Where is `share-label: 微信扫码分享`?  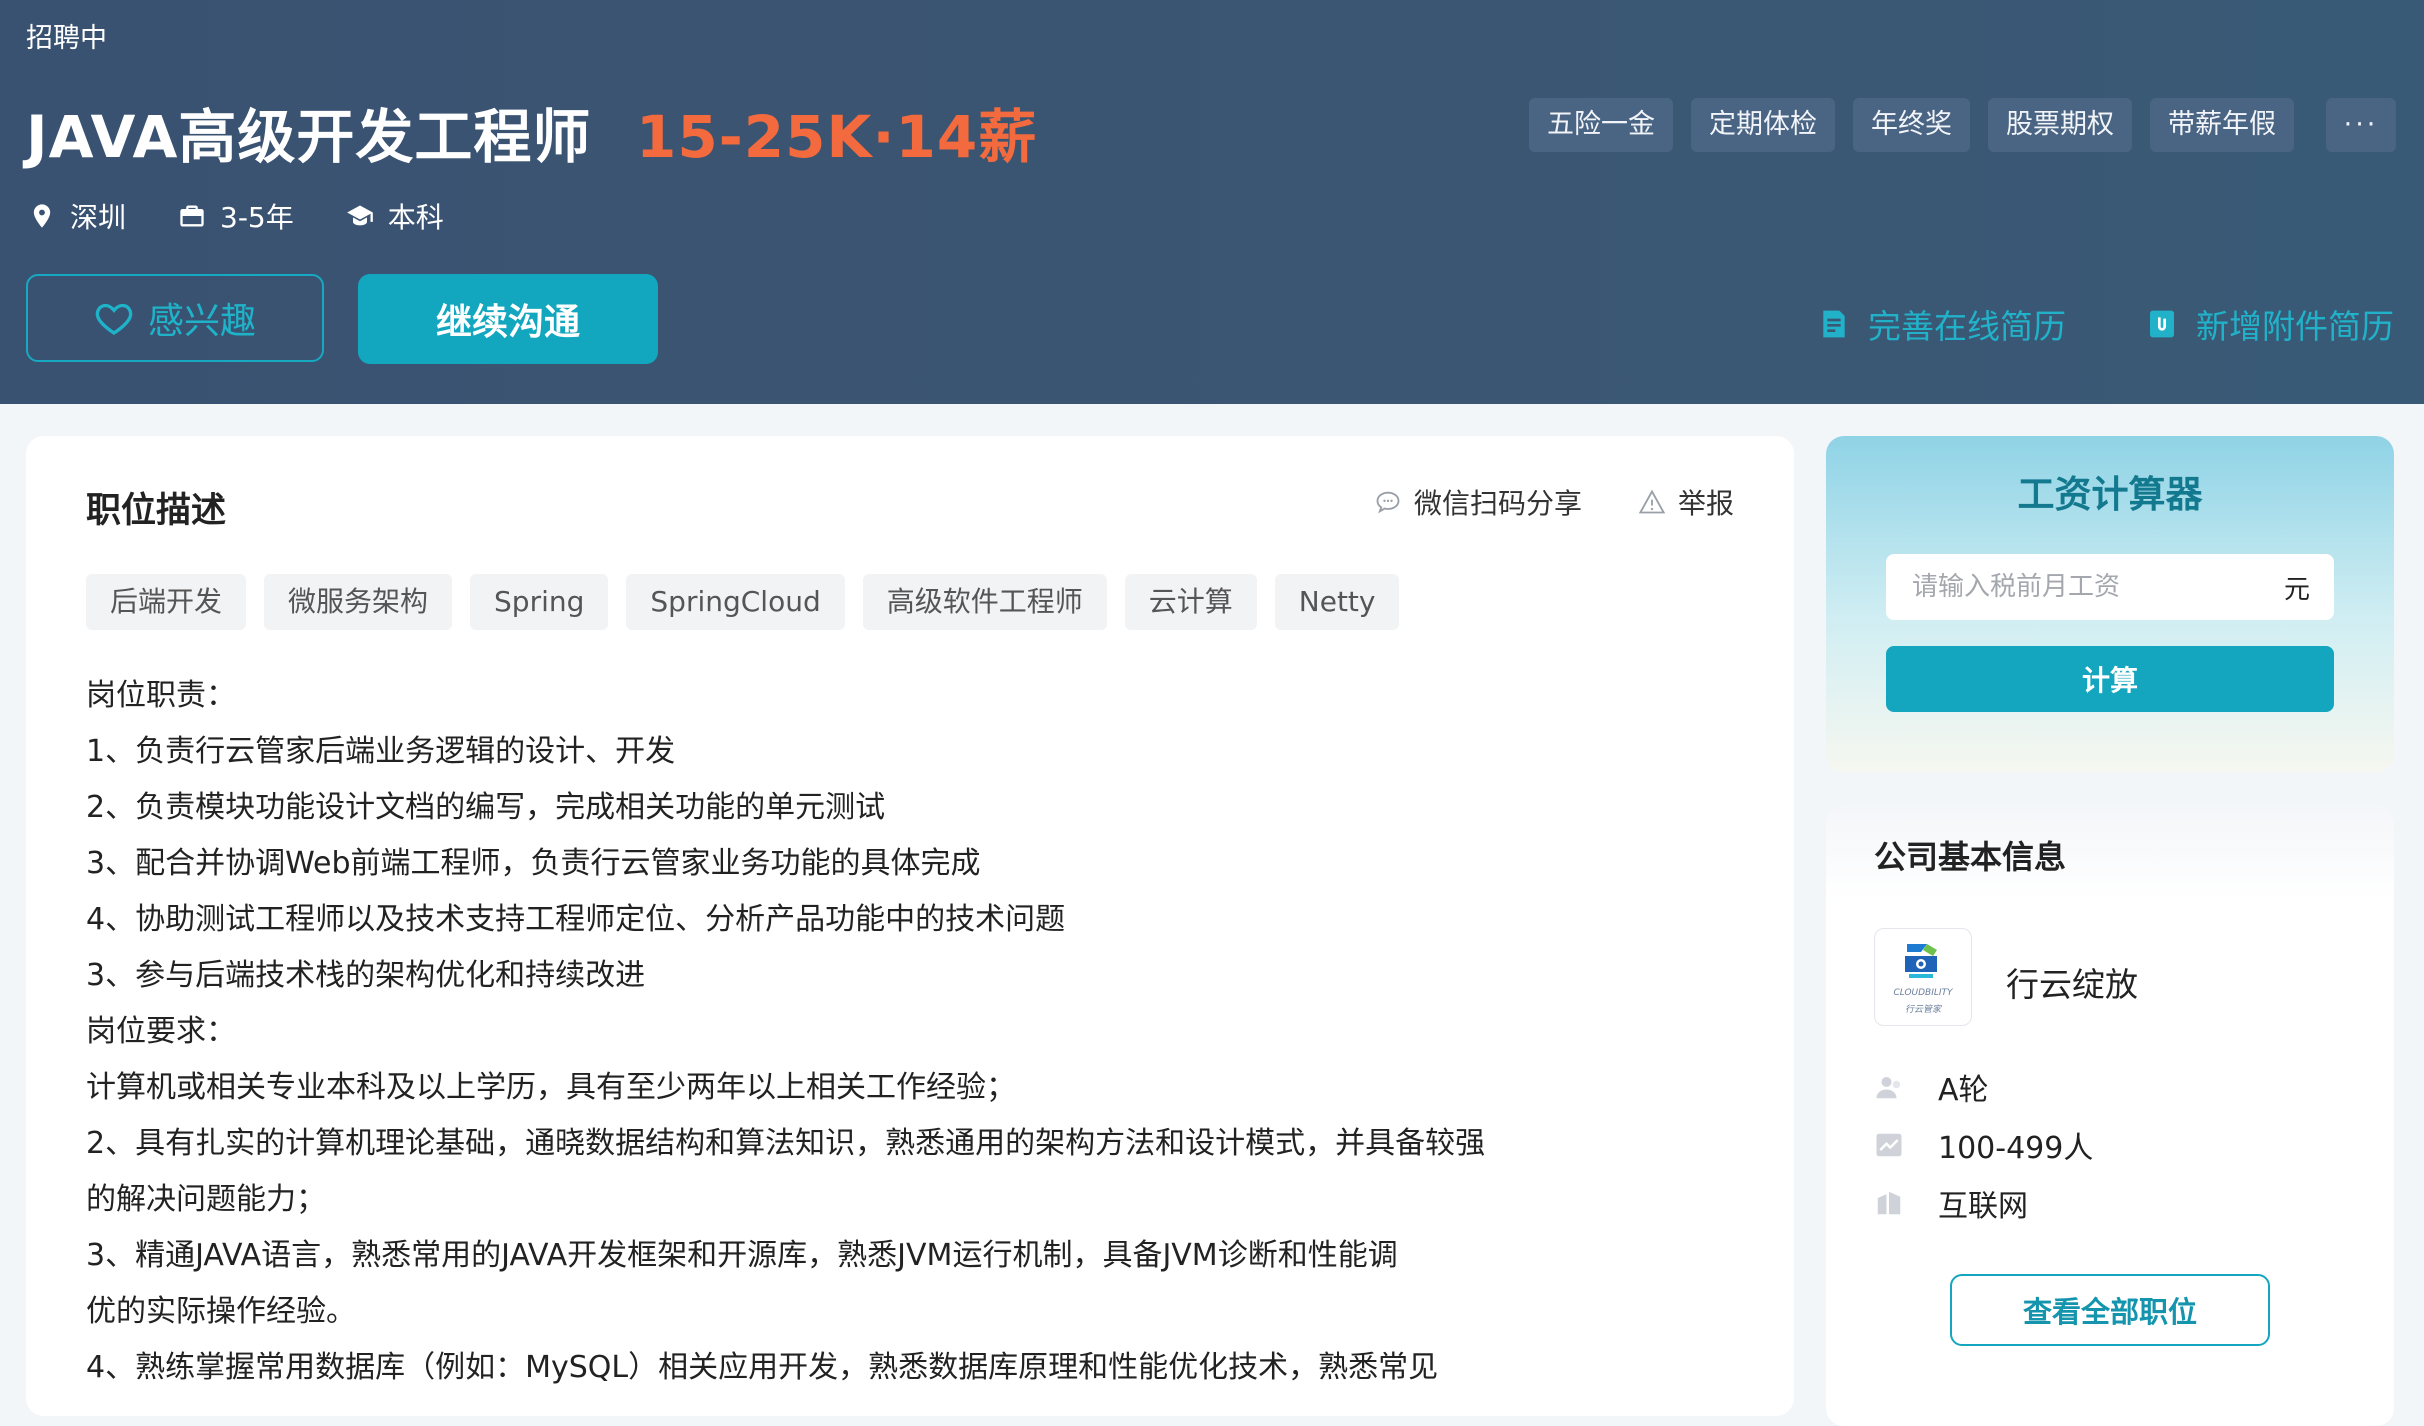 share-label: 微信扫码分享 is located at coordinates (1497, 503).